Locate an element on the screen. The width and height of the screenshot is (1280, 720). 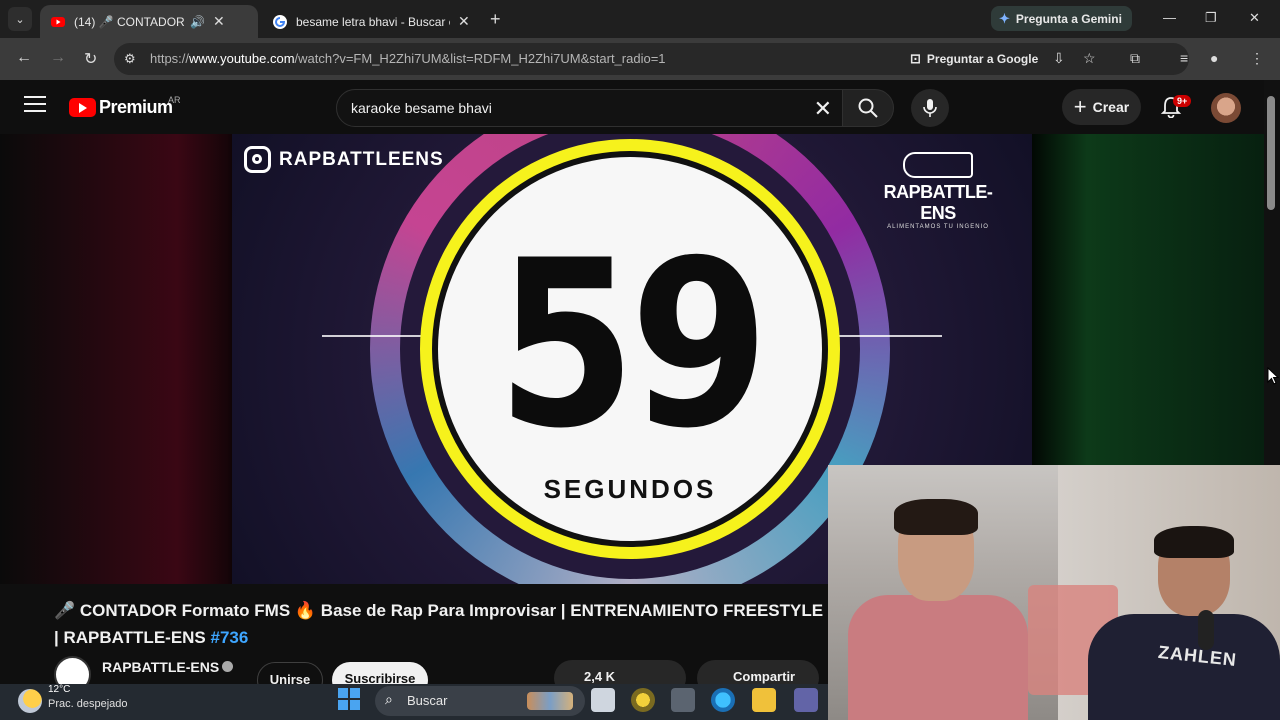
taskbar-search: ⌕ Buscar is located at coordinates (480, 701).